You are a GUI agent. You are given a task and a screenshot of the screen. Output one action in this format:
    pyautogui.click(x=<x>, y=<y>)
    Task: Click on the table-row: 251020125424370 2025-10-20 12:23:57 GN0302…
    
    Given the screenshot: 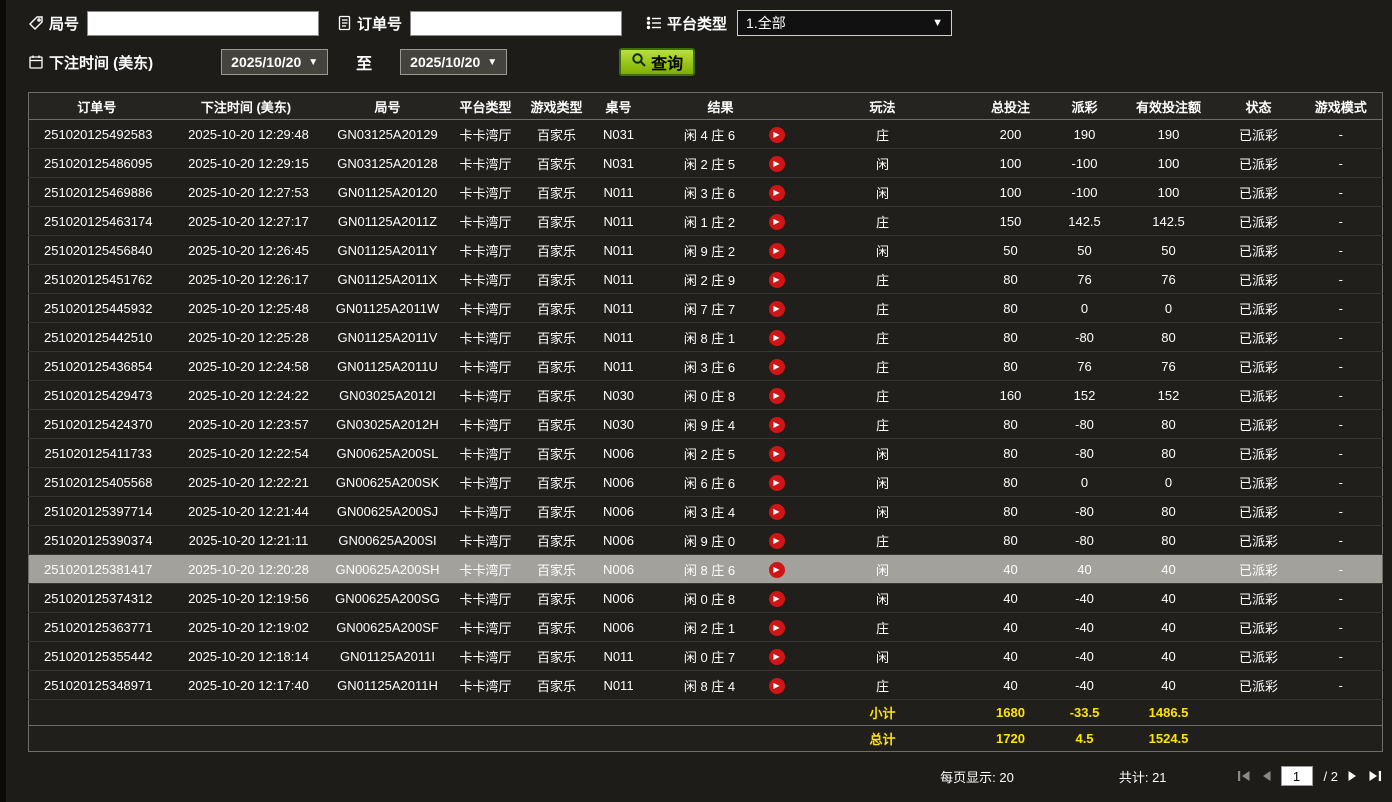 What is the action you would take?
    pyautogui.click(x=705, y=424)
    